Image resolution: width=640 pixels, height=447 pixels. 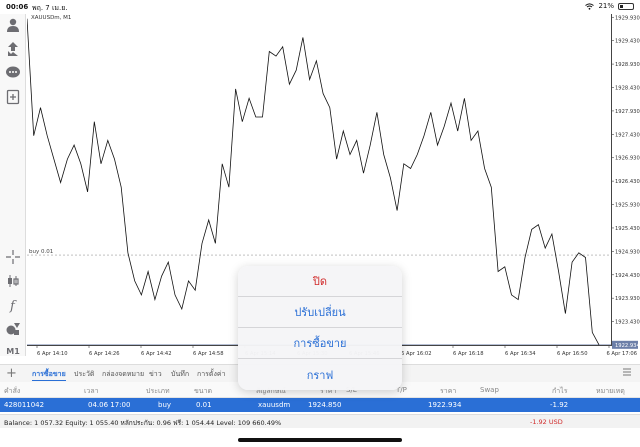 I want to click on column-header: ประเภท, so click(x=158, y=391).